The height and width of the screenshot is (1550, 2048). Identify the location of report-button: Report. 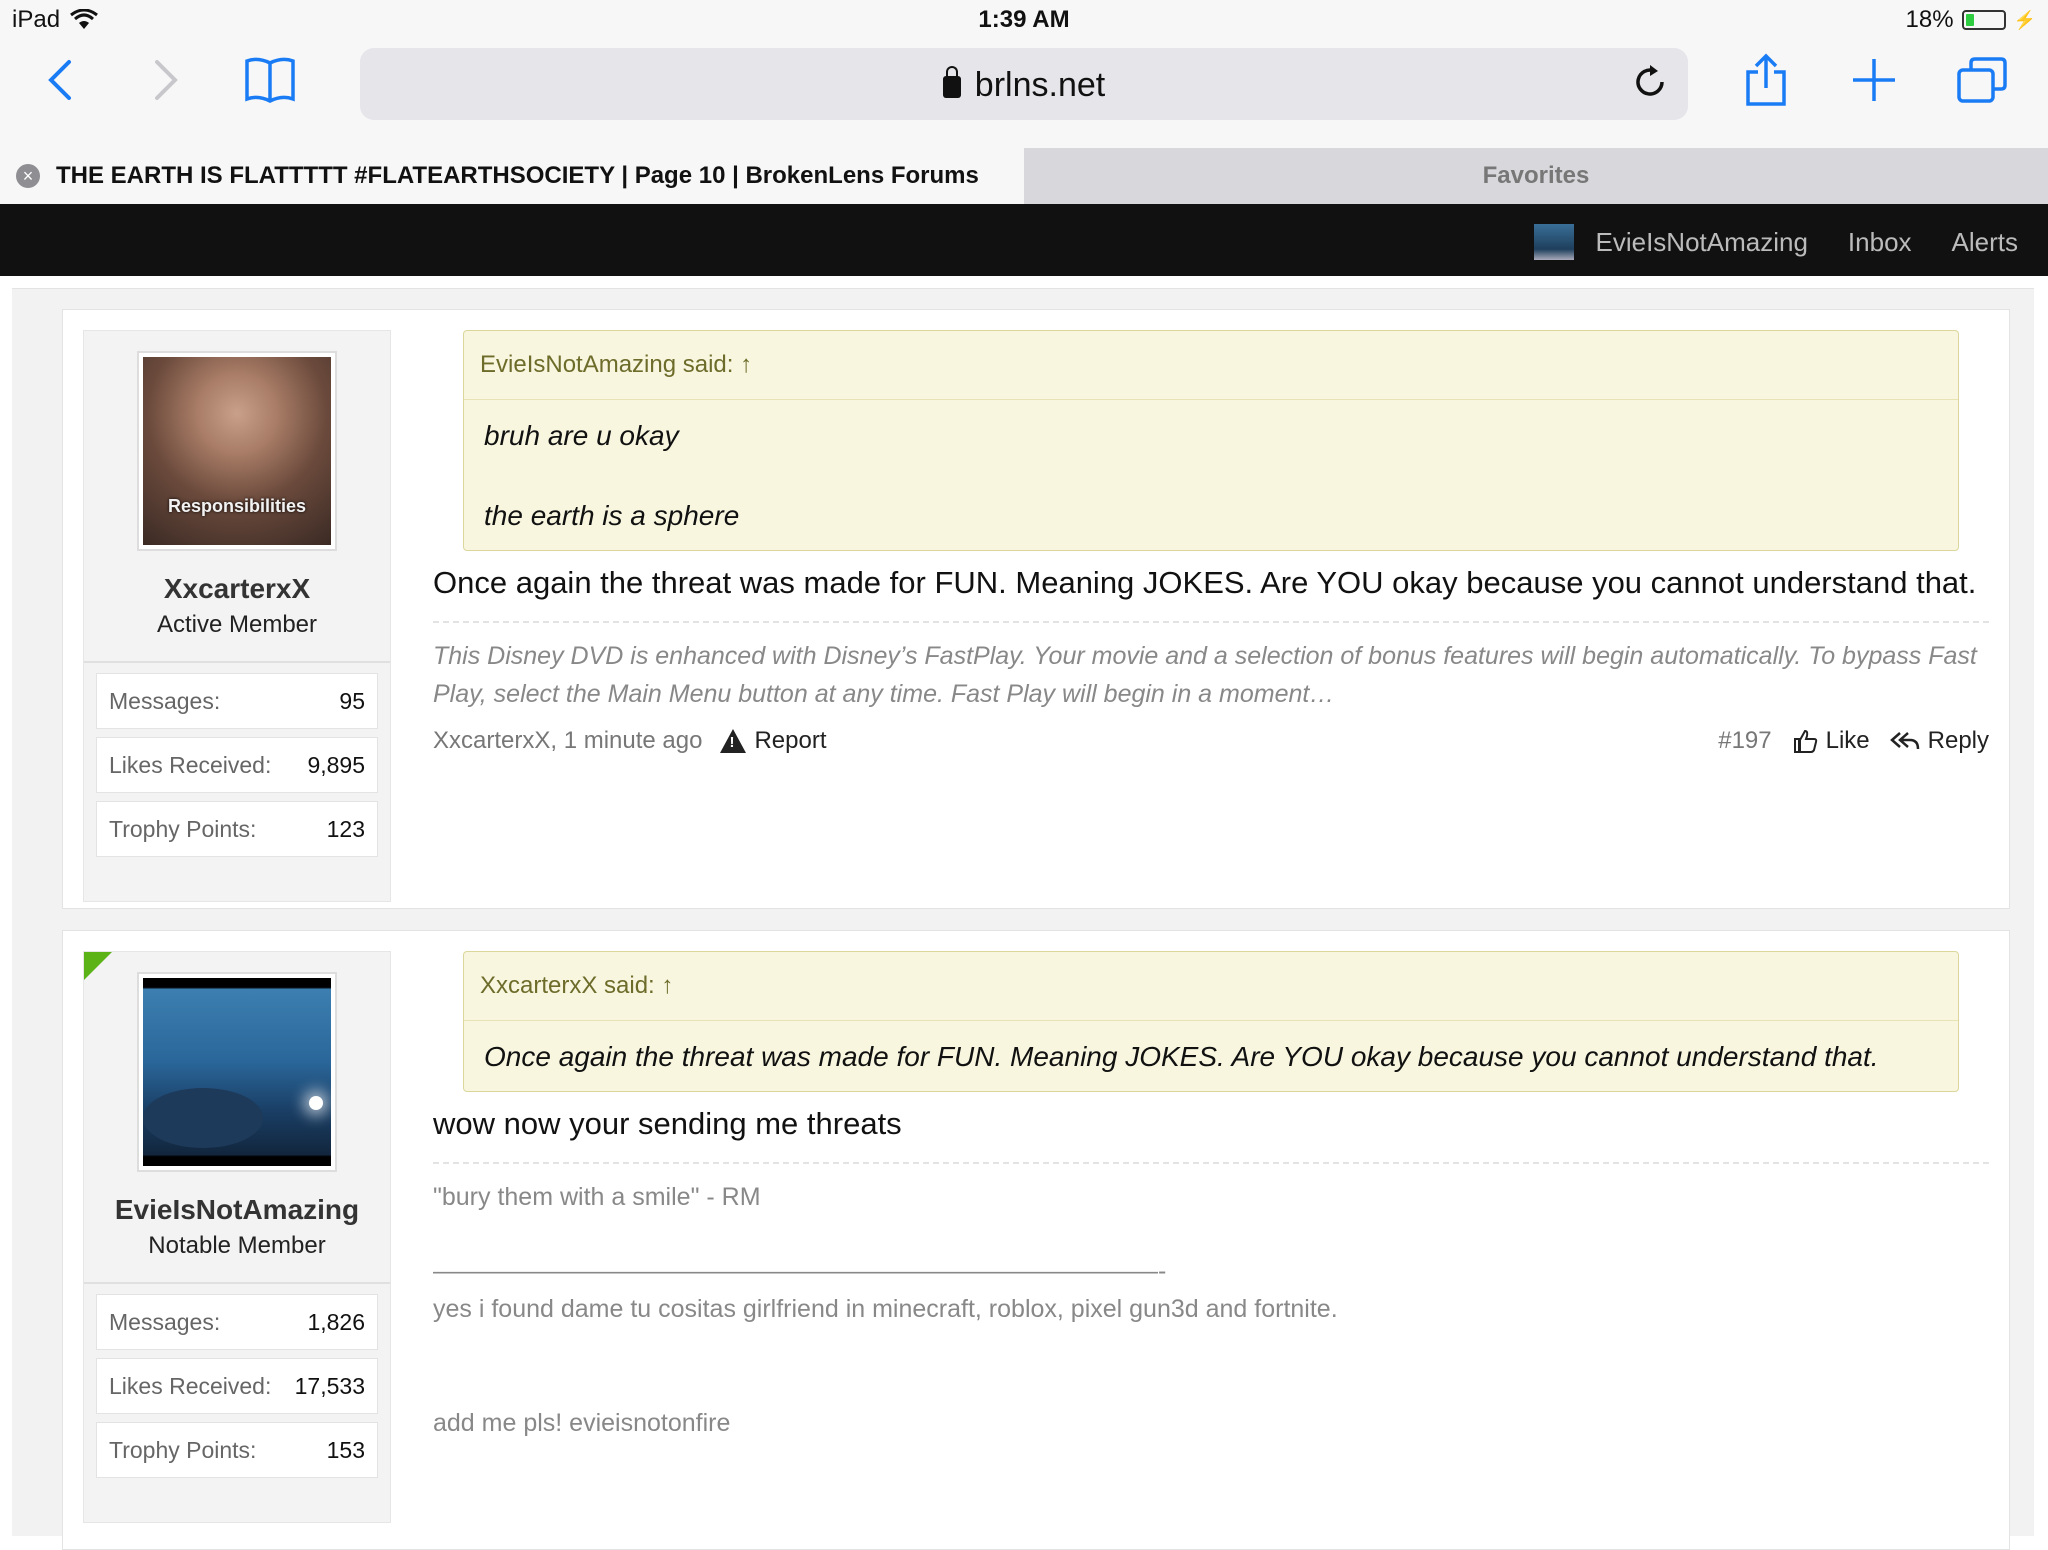
(773, 741).